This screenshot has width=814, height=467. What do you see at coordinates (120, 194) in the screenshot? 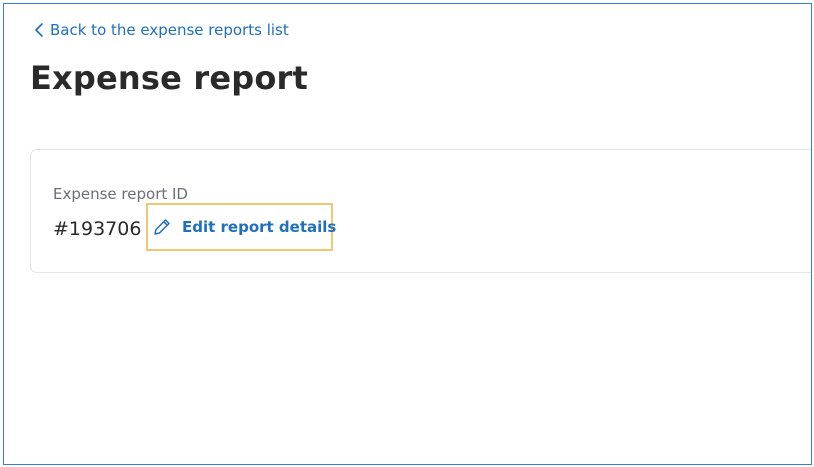
I see `report-id-label: Expense report ID` at bounding box center [120, 194].